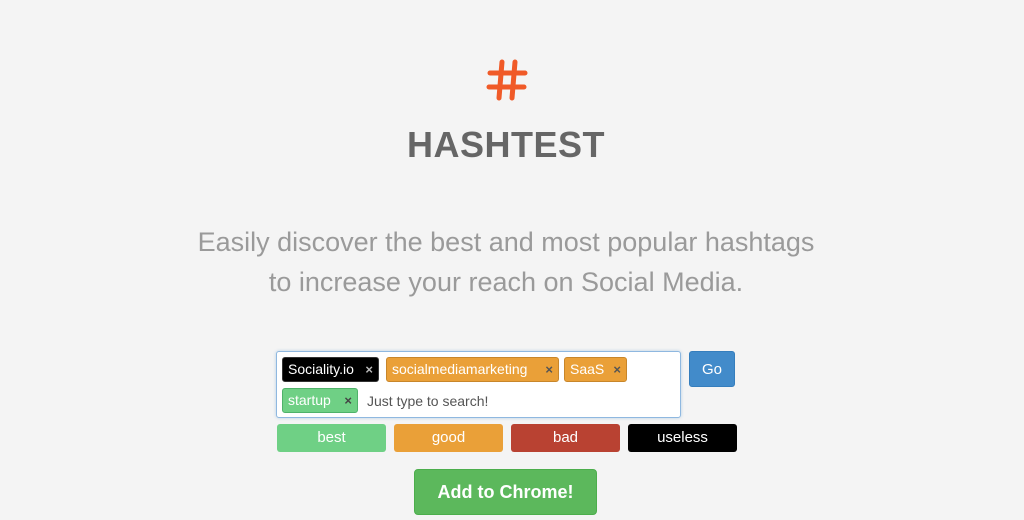 Image resolution: width=1024 pixels, height=520 pixels. I want to click on tag-label: SaaS, so click(587, 369).